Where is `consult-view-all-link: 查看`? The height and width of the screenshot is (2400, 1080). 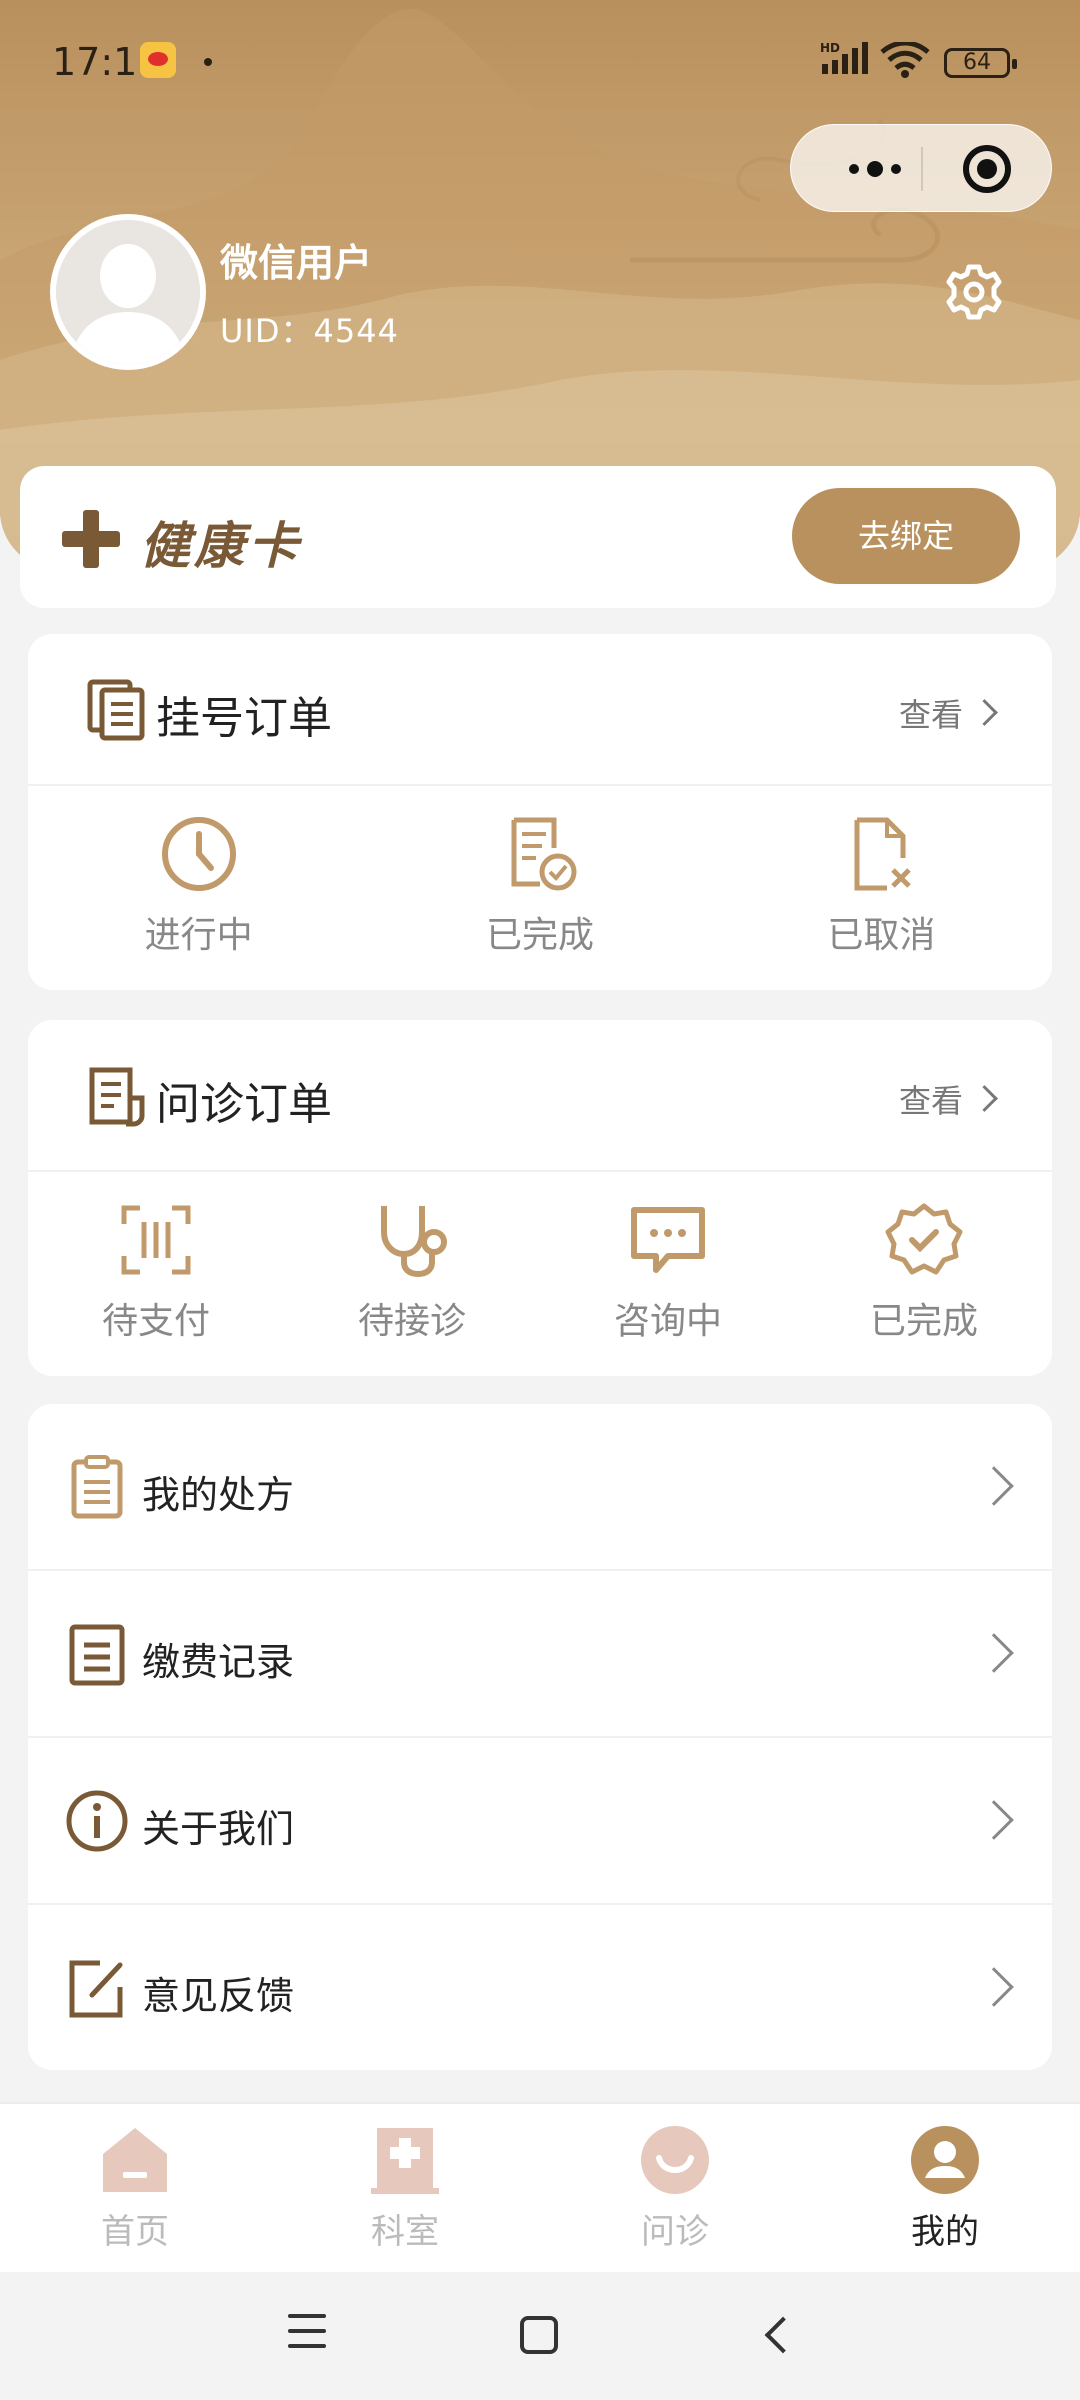 consult-view-all-link: 查看 is located at coordinates (946, 1099).